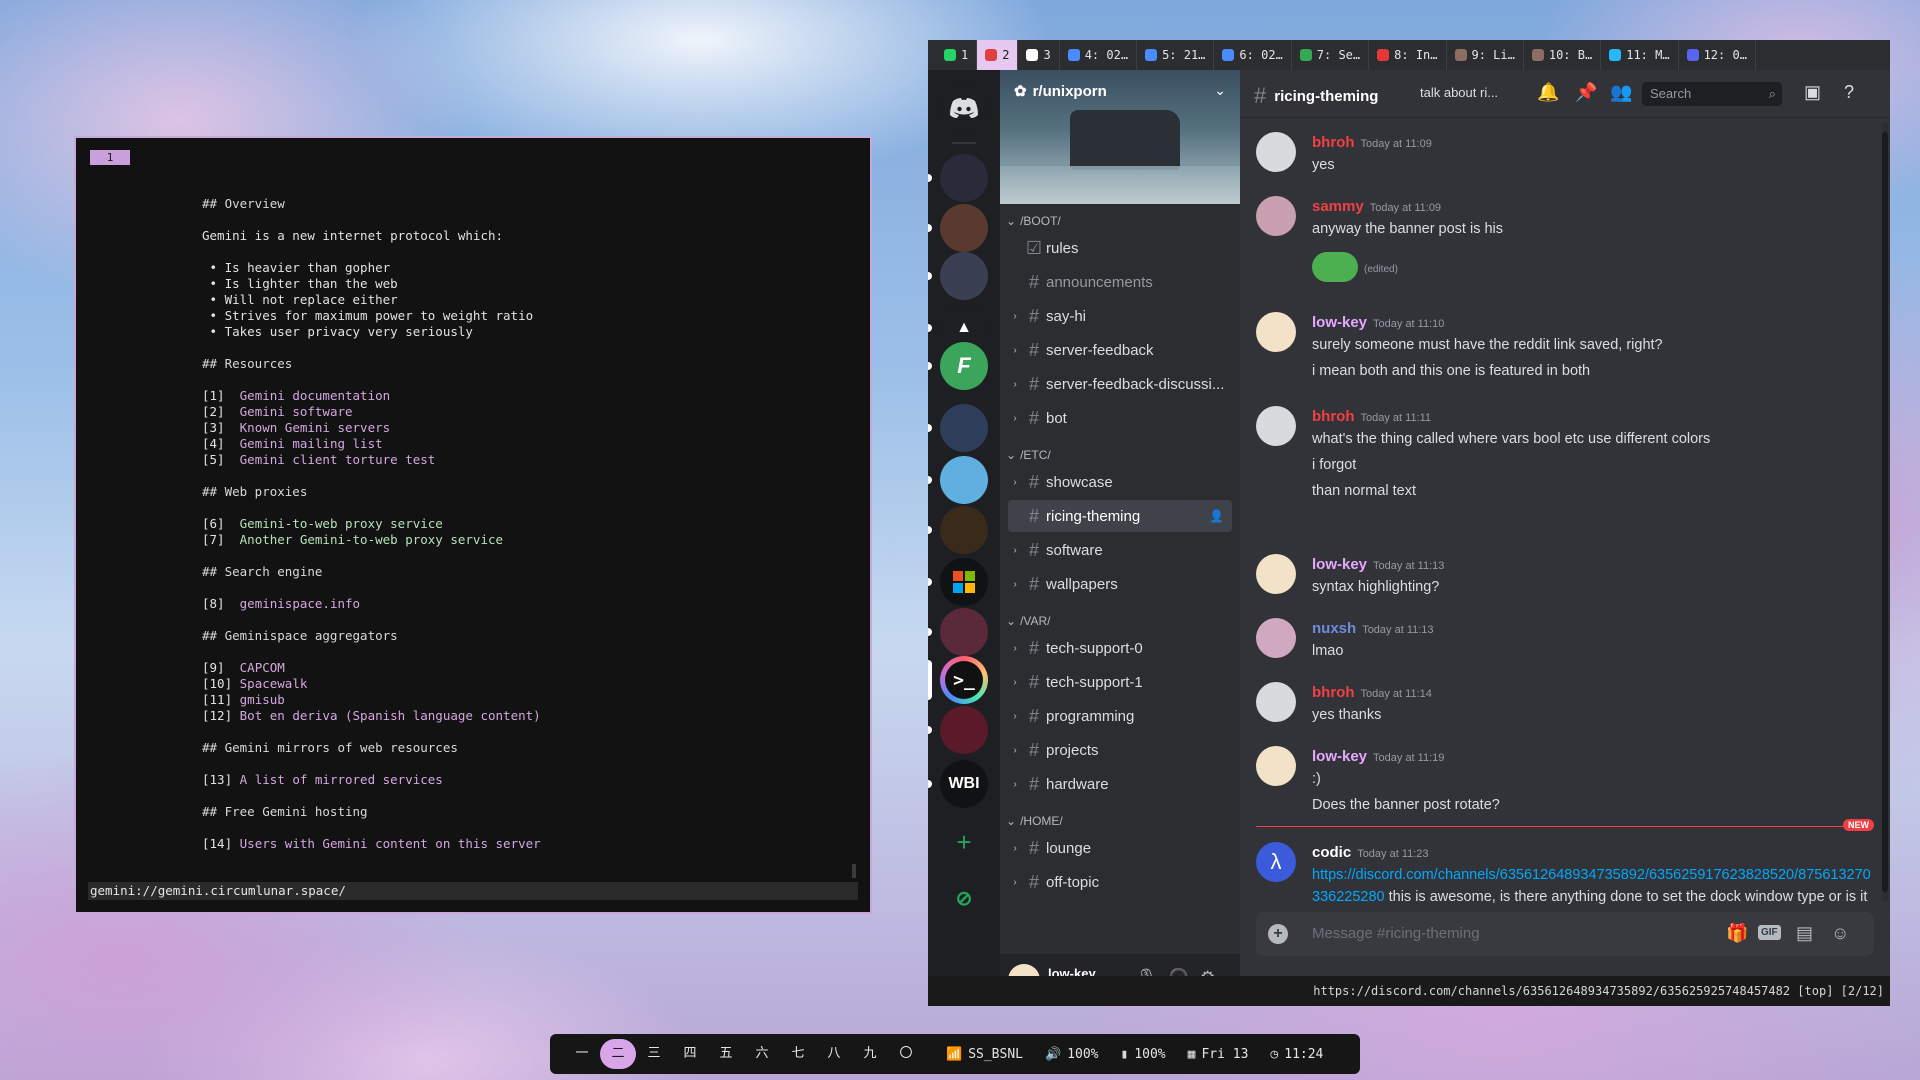 This screenshot has height=1080, width=1920. What do you see at coordinates (1296, 1054) in the screenshot?
I see `clock-status: ◷ 11:24` at bounding box center [1296, 1054].